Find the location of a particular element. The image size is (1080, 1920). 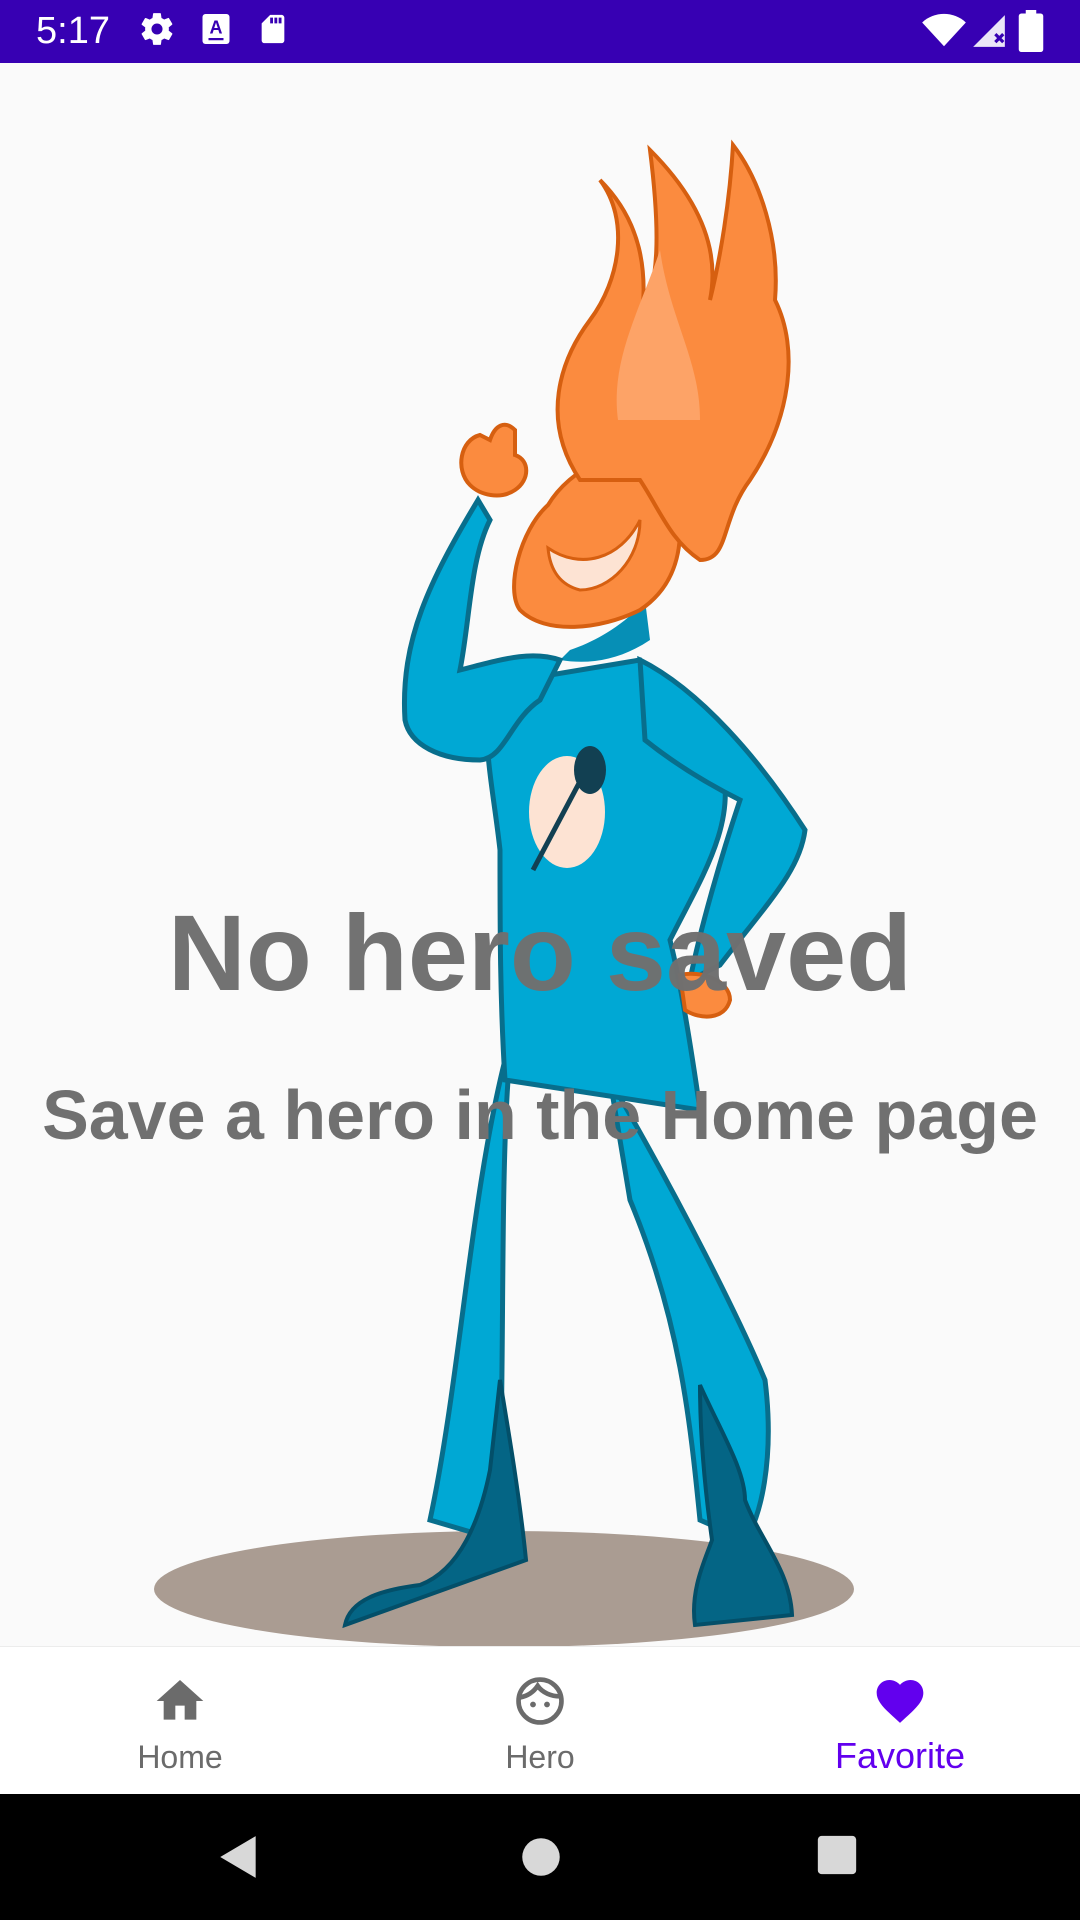

nav-label-favorite: Favorite is located at coordinates (900, 1755).